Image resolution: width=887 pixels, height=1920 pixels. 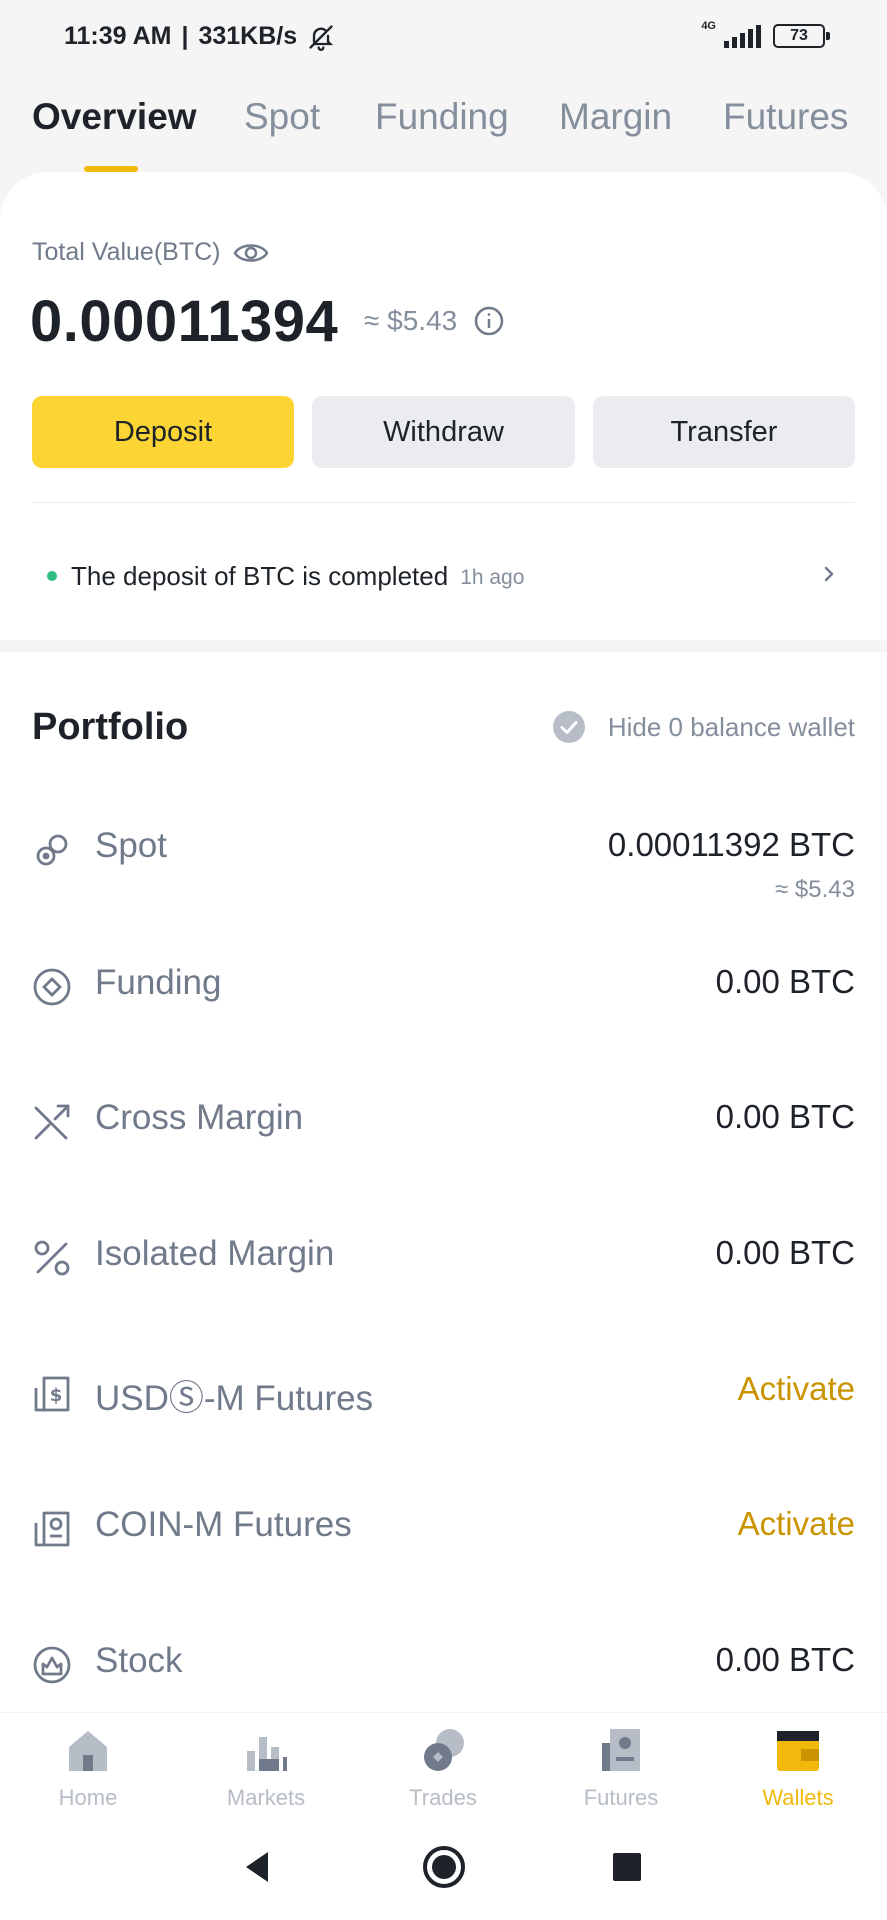 I want to click on withdraw-button: Withdraw, so click(x=443, y=432).